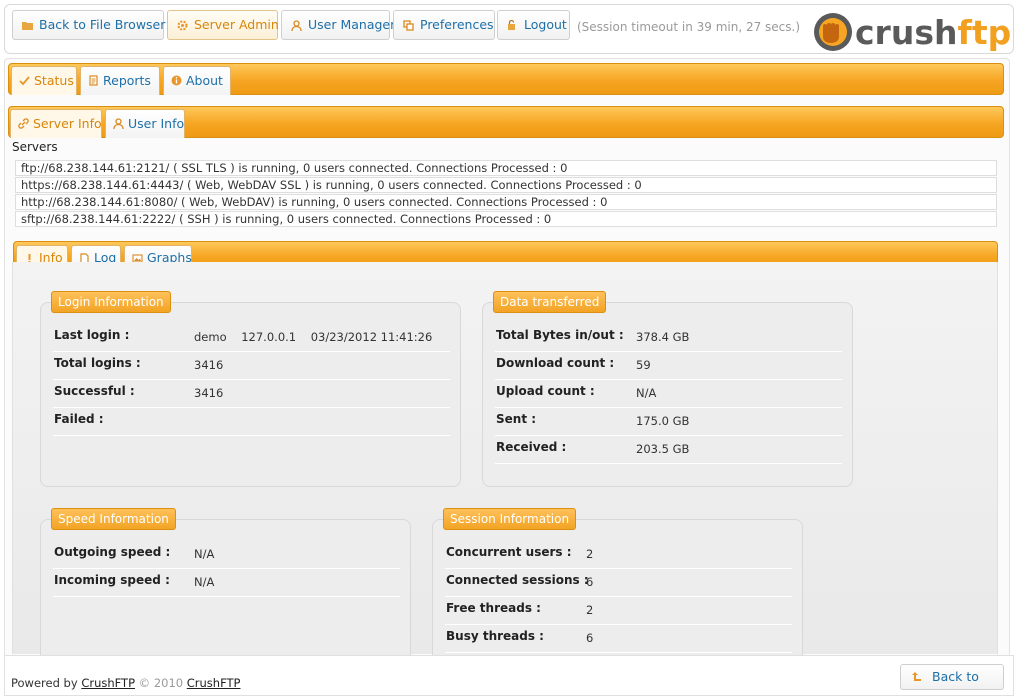 The width and height of the screenshot is (1014, 696). What do you see at coordinates (531, 447) in the screenshot?
I see `received-label: Received :` at bounding box center [531, 447].